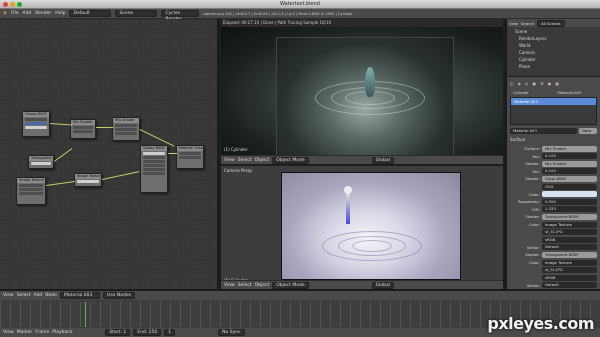 The image size is (600, 337). What do you see at coordinates (15, 13) in the screenshot?
I see `menu-file: File` at bounding box center [15, 13].